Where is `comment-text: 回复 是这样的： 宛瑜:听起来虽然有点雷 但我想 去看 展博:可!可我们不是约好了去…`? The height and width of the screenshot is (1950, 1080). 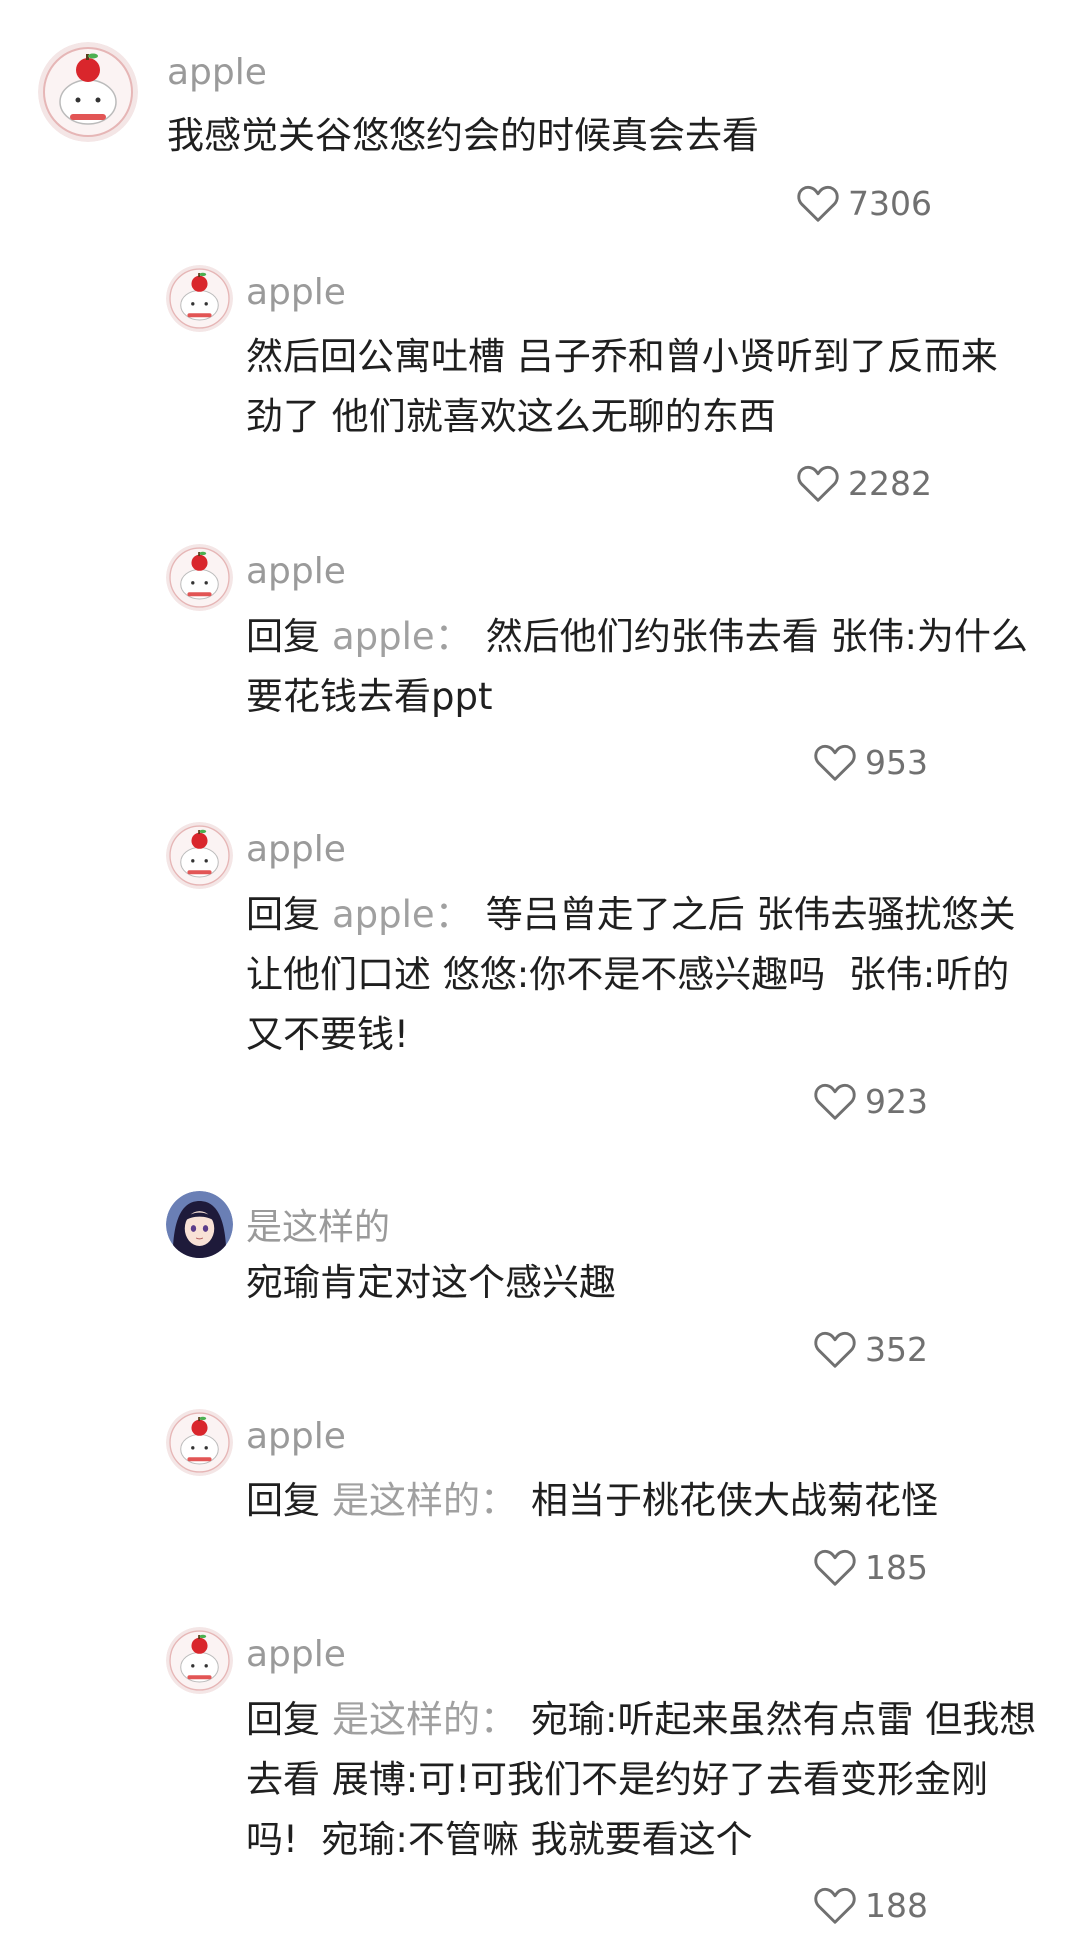 comment-text: 回复 是这样的： 宛瑜:听起来虽然有点雷 但我想 去看 展博:可!可我们不是约好了去… is located at coordinates (656, 1780).